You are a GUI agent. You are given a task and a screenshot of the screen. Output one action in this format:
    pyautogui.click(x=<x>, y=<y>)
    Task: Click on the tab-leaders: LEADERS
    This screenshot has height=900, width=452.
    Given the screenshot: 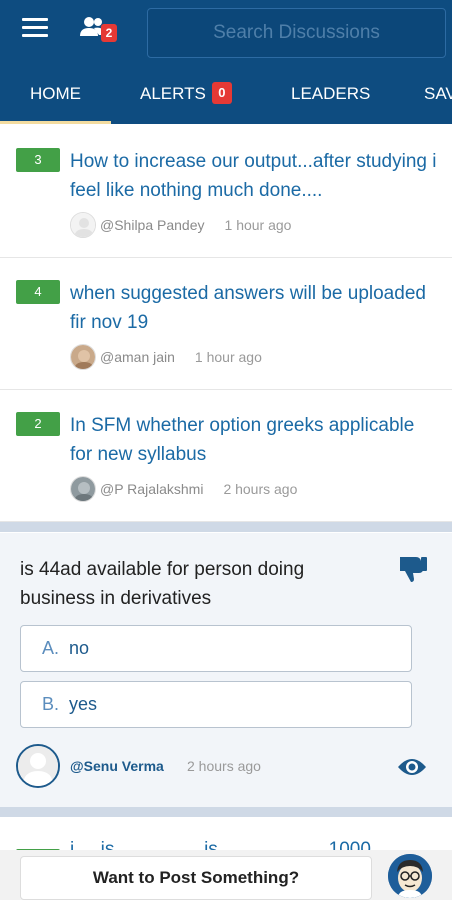 What is the action you would take?
    pyautogui.click(x=330, y=95)
    